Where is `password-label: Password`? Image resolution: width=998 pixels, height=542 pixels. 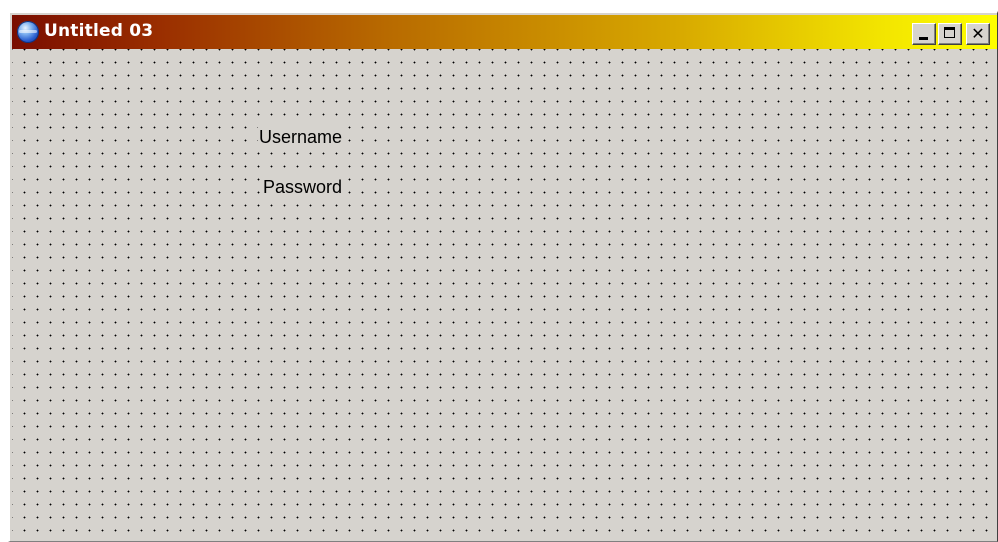
password-label: Password is located at coordinates (303, 187).